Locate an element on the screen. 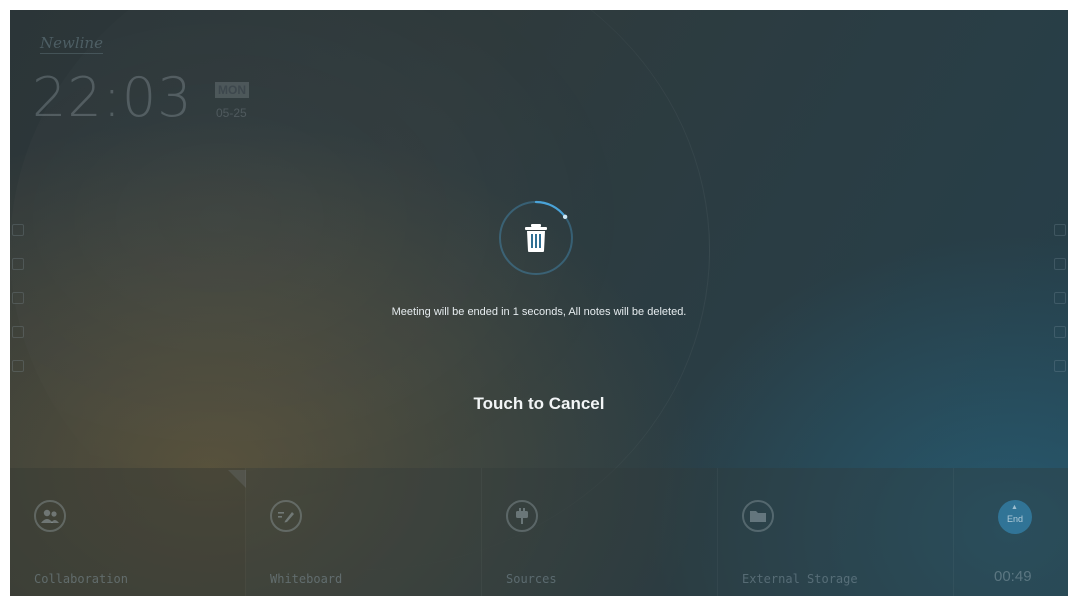  dock-label-external-storage: External Storage is located at coordinates (800, 579).